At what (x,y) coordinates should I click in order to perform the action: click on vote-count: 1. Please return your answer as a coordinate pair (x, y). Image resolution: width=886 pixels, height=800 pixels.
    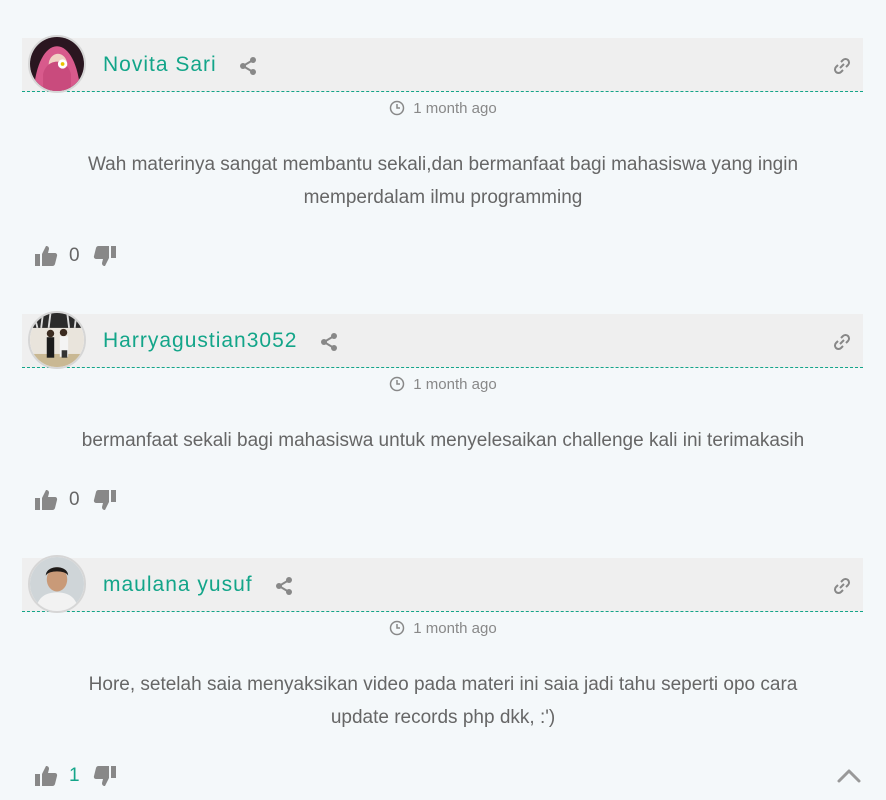
    Looking at the image, I should click on (74, 775).